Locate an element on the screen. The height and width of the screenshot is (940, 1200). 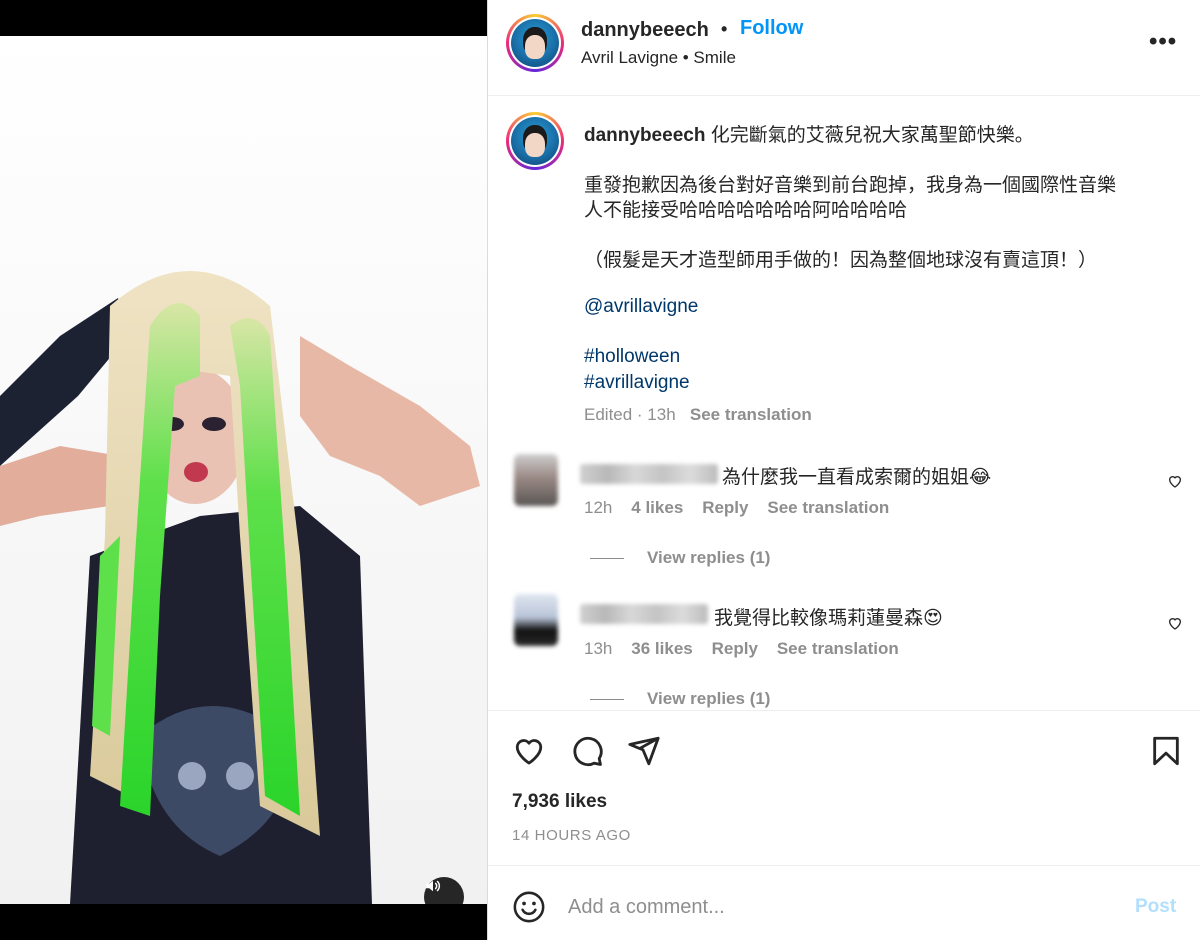
comment-time: 12h is located at coordinates (598, 507).